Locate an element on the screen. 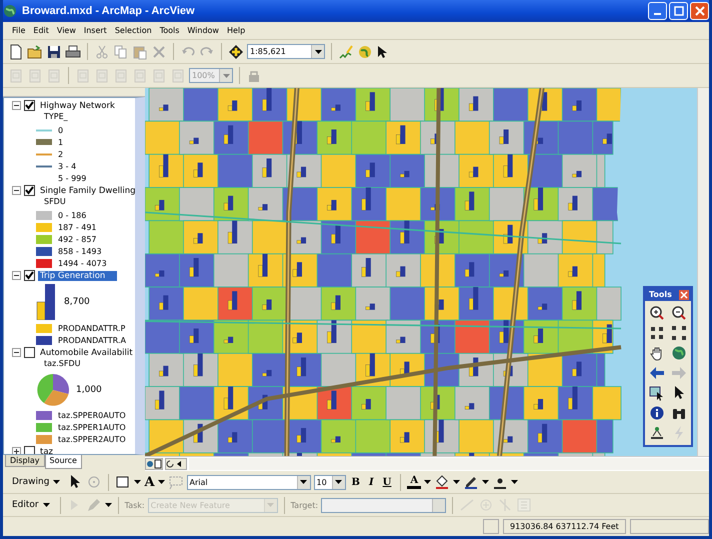  toc-tab: Display is located at coordinates (24, 461).